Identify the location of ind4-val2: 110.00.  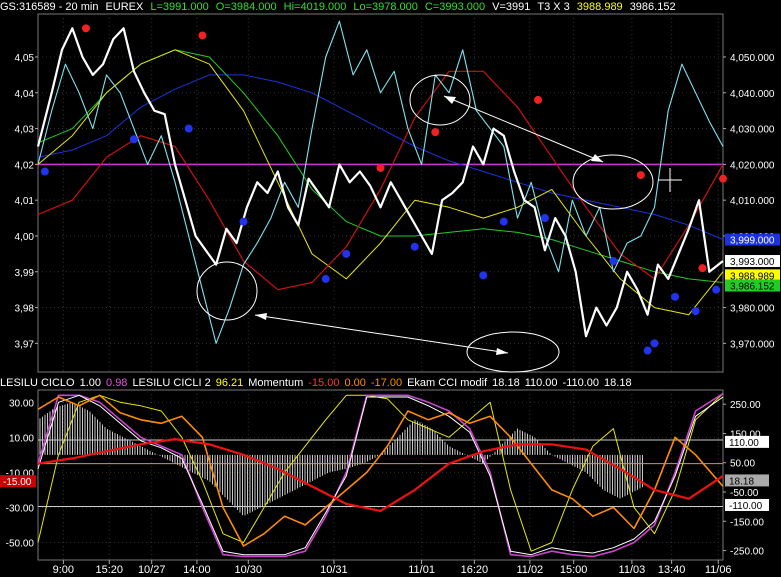
(541, 383).